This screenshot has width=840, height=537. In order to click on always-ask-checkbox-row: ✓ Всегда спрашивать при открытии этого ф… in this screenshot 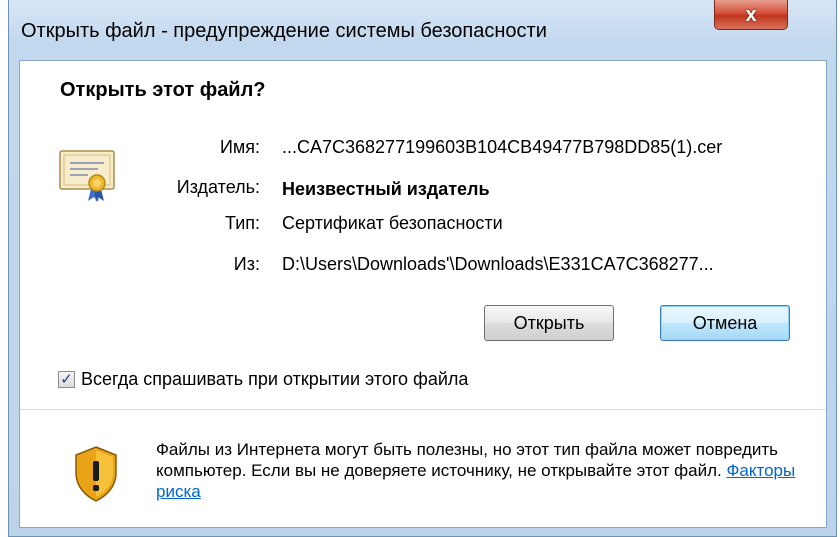, I will do `click(263, 379)`.